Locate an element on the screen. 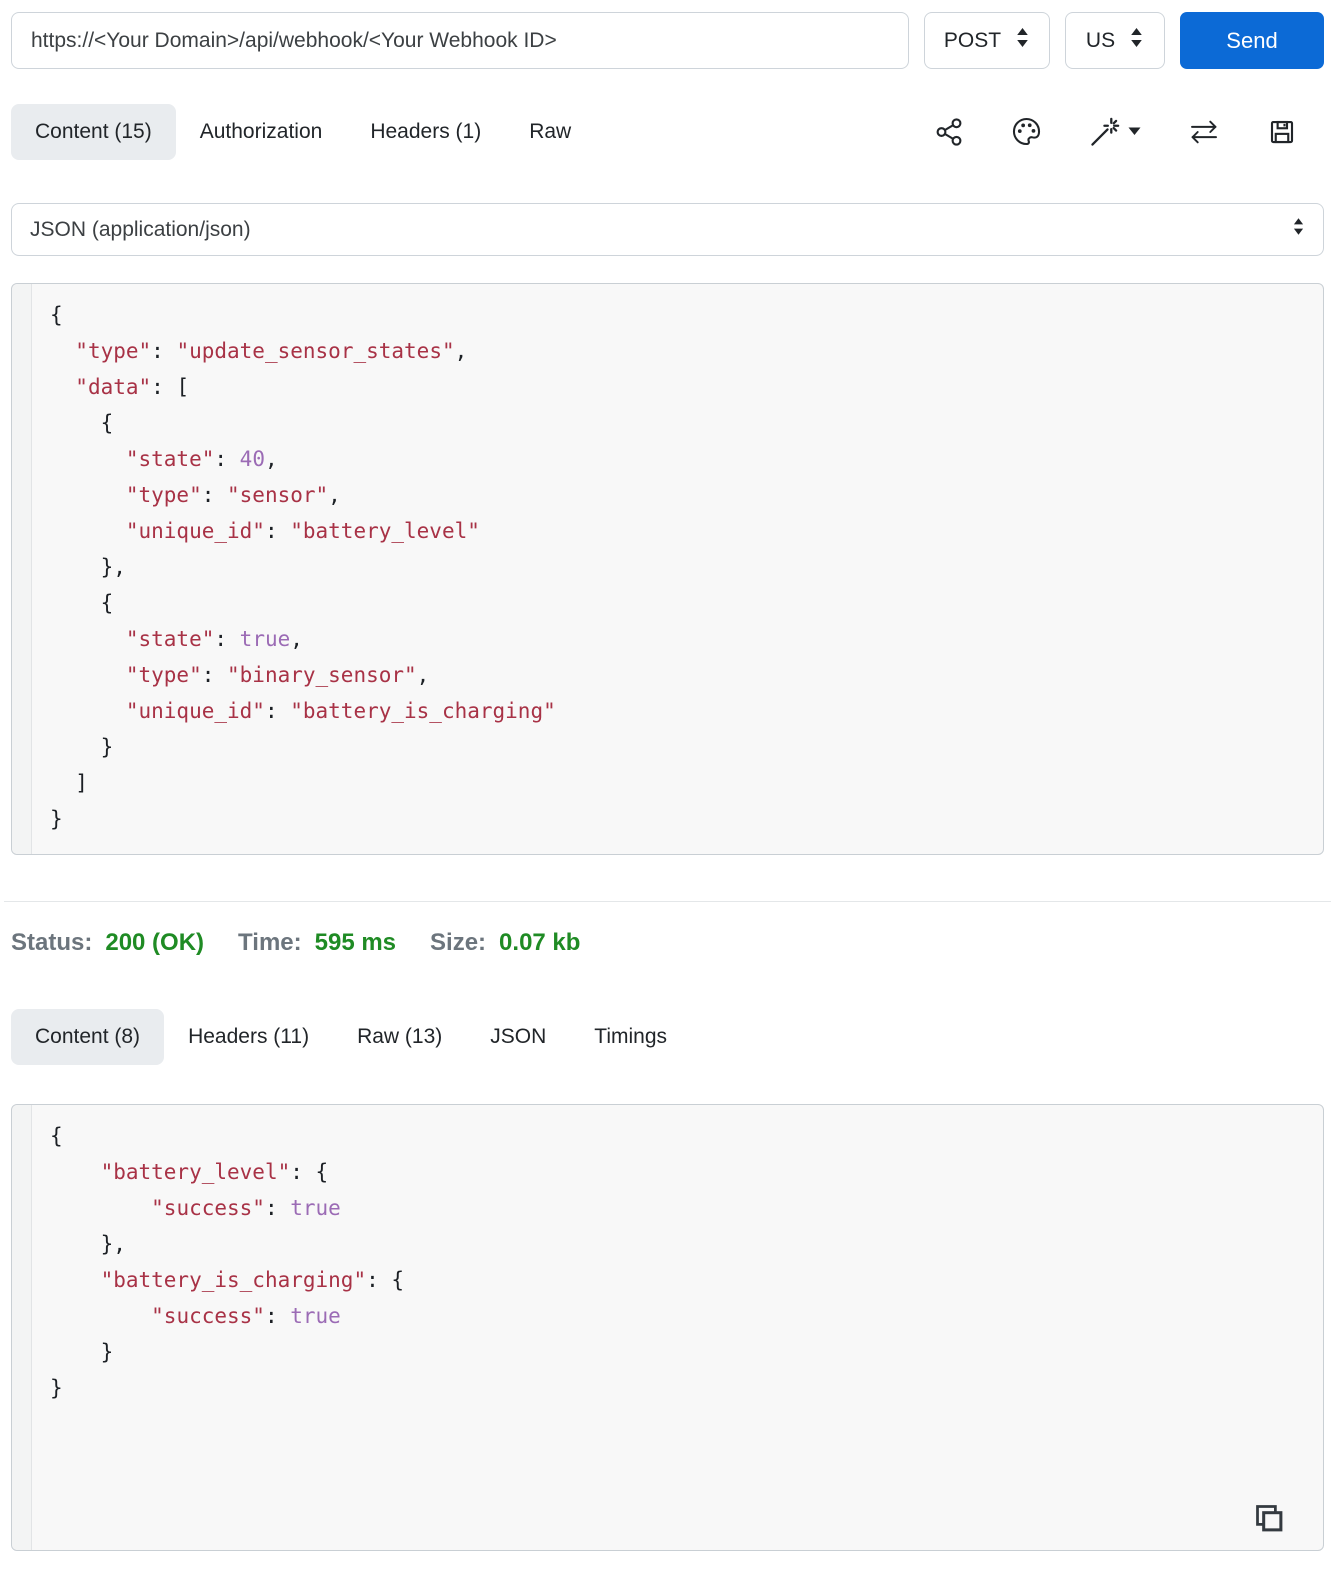  code-line: "unique_id": "battery_is_charging" is located at coordinates (340, 711).